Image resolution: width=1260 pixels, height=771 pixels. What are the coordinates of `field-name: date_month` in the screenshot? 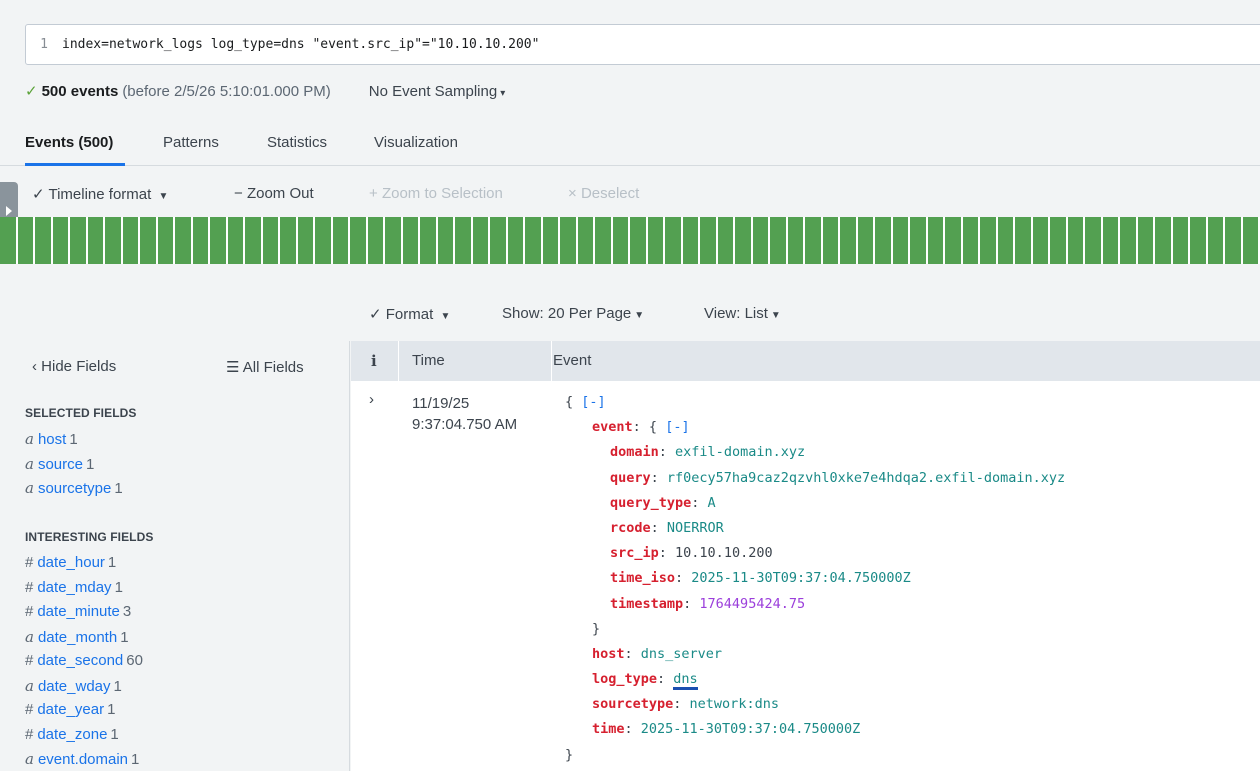 It's located at (77, 637).